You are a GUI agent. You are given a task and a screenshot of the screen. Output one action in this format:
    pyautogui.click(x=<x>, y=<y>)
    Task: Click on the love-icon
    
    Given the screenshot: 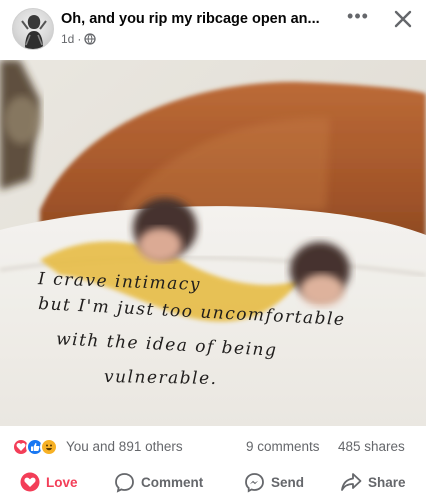 What is the action you would take?
    pyautogui.click(x=30, y=482)
    